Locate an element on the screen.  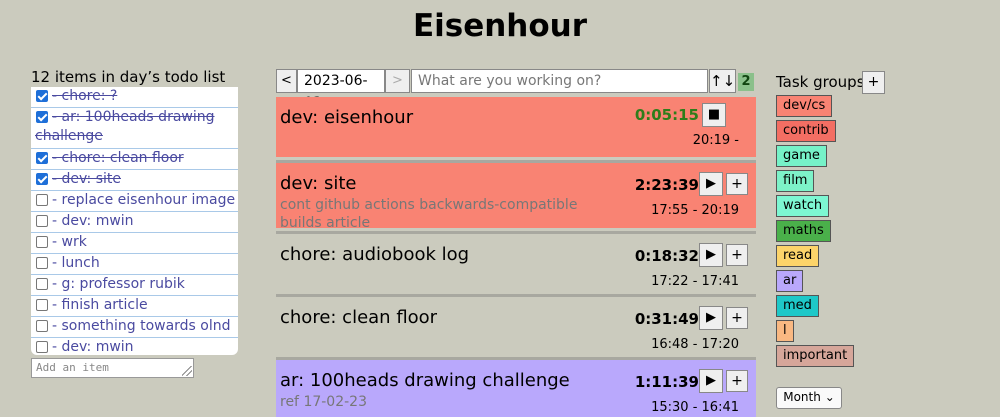
add-item-input: Add an item is located at coordinates (112, 368).